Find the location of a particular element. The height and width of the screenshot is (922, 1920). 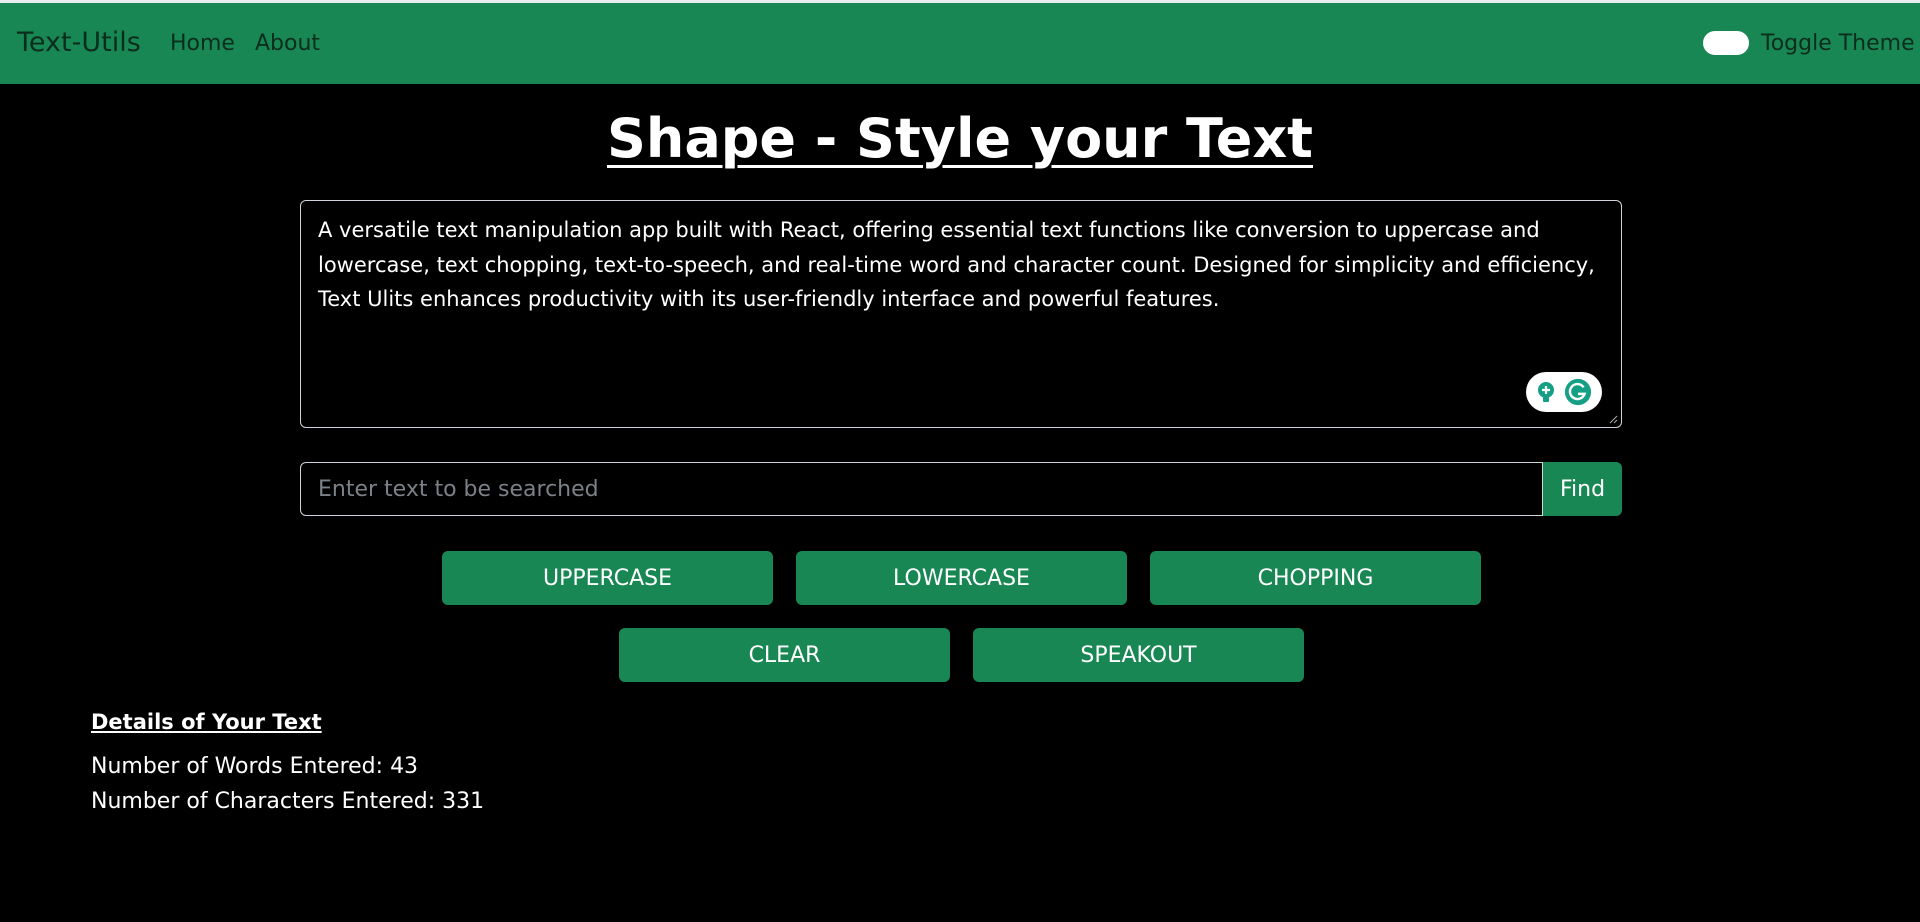

nav-link-about: About is located at coordinates (287, 43).